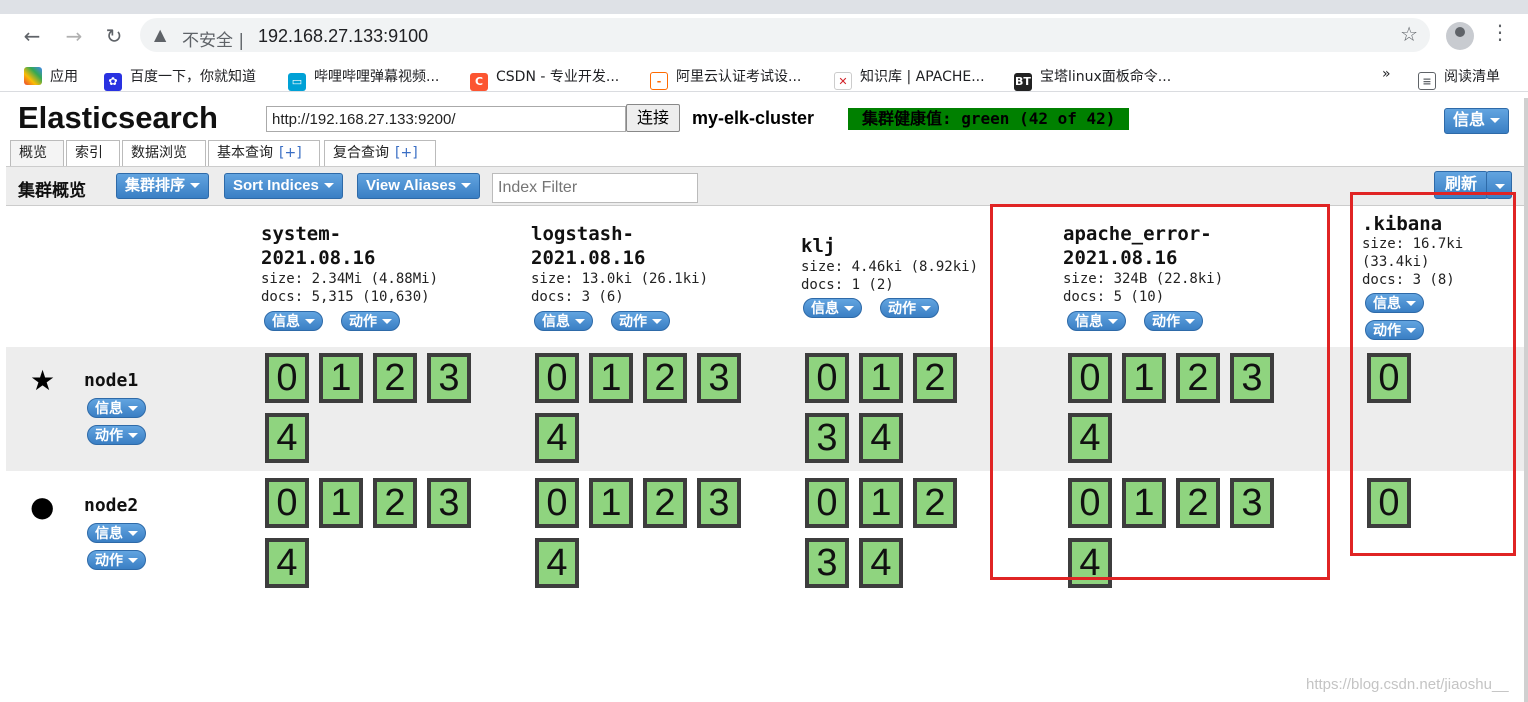  Describe the element at coordinates (1409, 34) in the screenshot. I see `bookmark-star-icon: ☆` at that location.